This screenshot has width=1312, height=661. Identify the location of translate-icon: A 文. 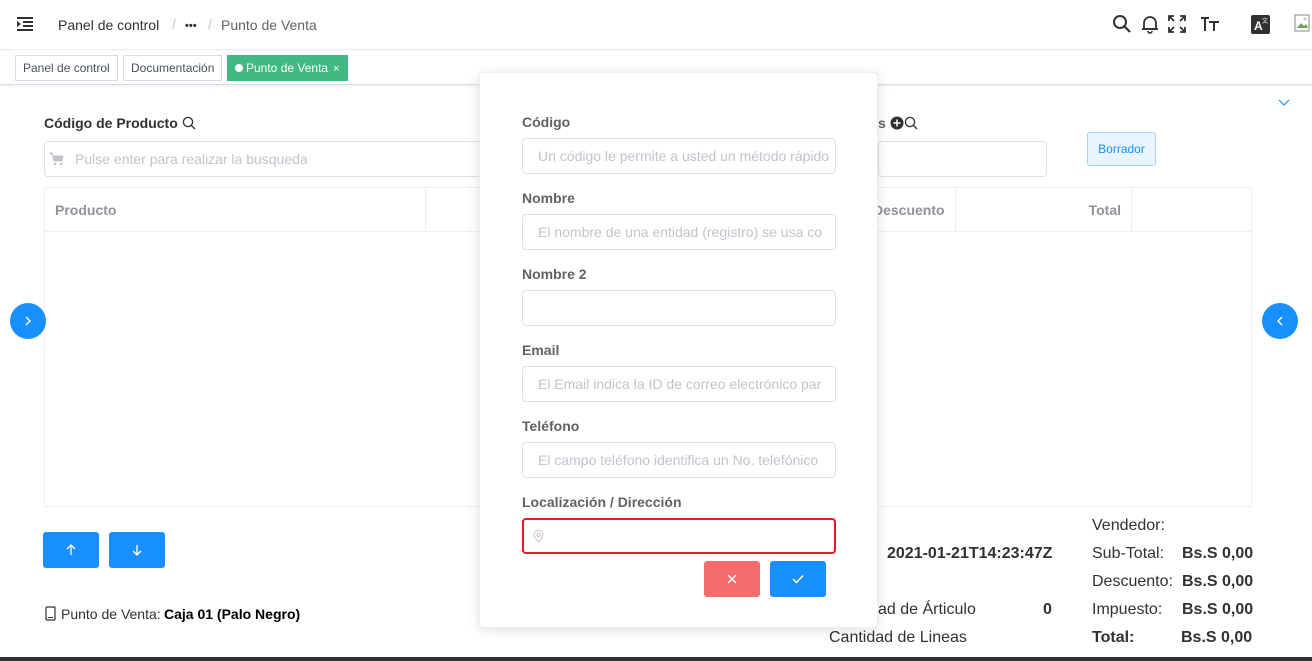
(1260, 24).